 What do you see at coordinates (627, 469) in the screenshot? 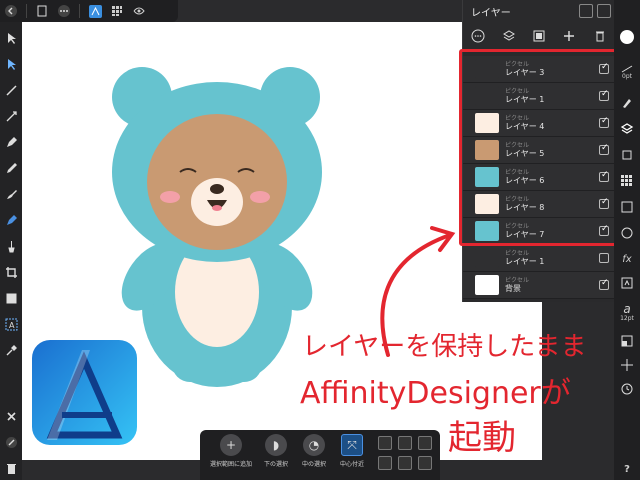
I see `help-icon: ?` at bounding box center [627, 469].